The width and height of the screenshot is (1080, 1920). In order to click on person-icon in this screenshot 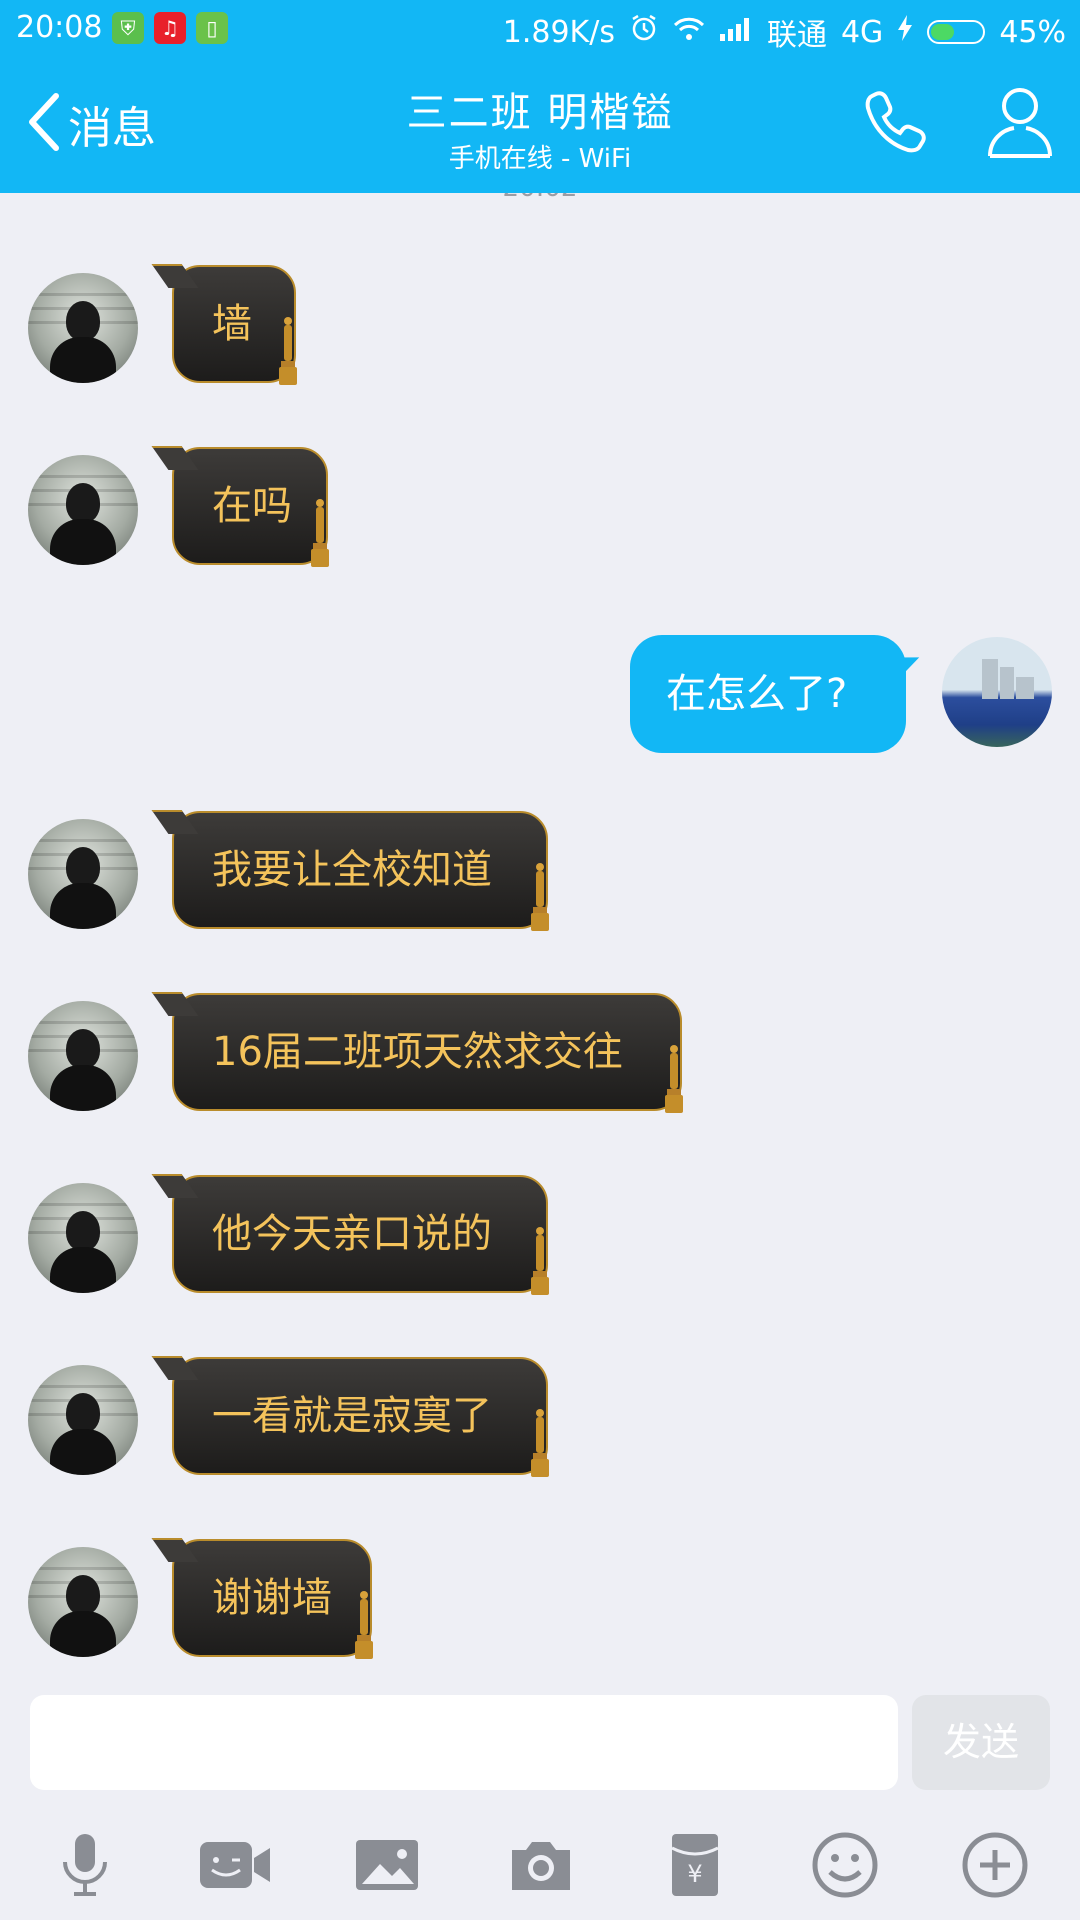, I will do `click(1020, 126)`.